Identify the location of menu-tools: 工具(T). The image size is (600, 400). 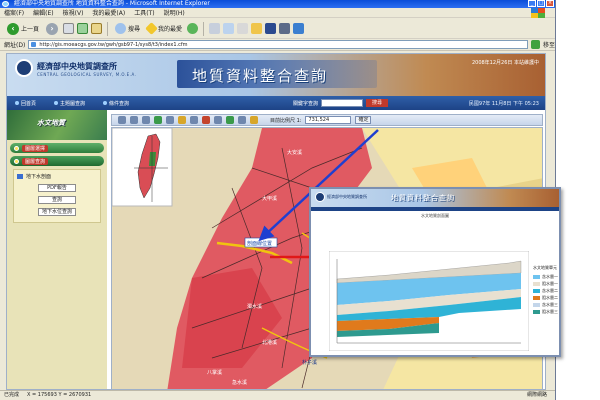
(144, 12).